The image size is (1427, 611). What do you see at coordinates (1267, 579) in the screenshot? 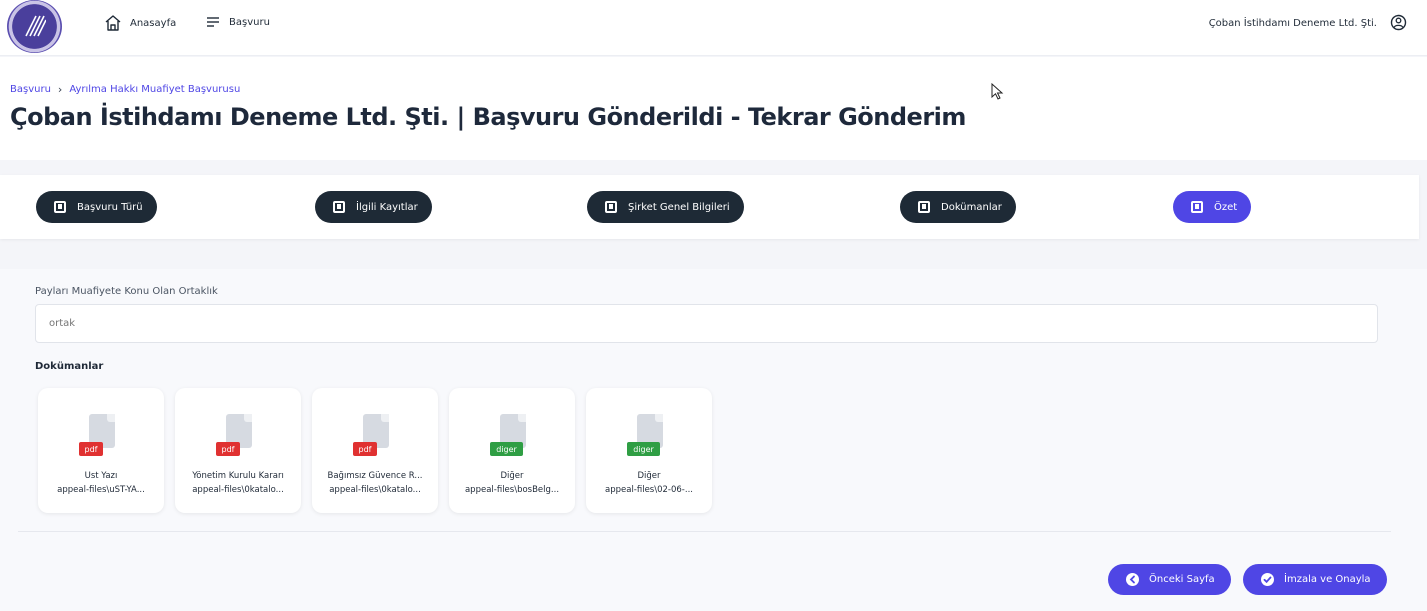
I see `check-circle-icon` at bounding box center [1267, 579].